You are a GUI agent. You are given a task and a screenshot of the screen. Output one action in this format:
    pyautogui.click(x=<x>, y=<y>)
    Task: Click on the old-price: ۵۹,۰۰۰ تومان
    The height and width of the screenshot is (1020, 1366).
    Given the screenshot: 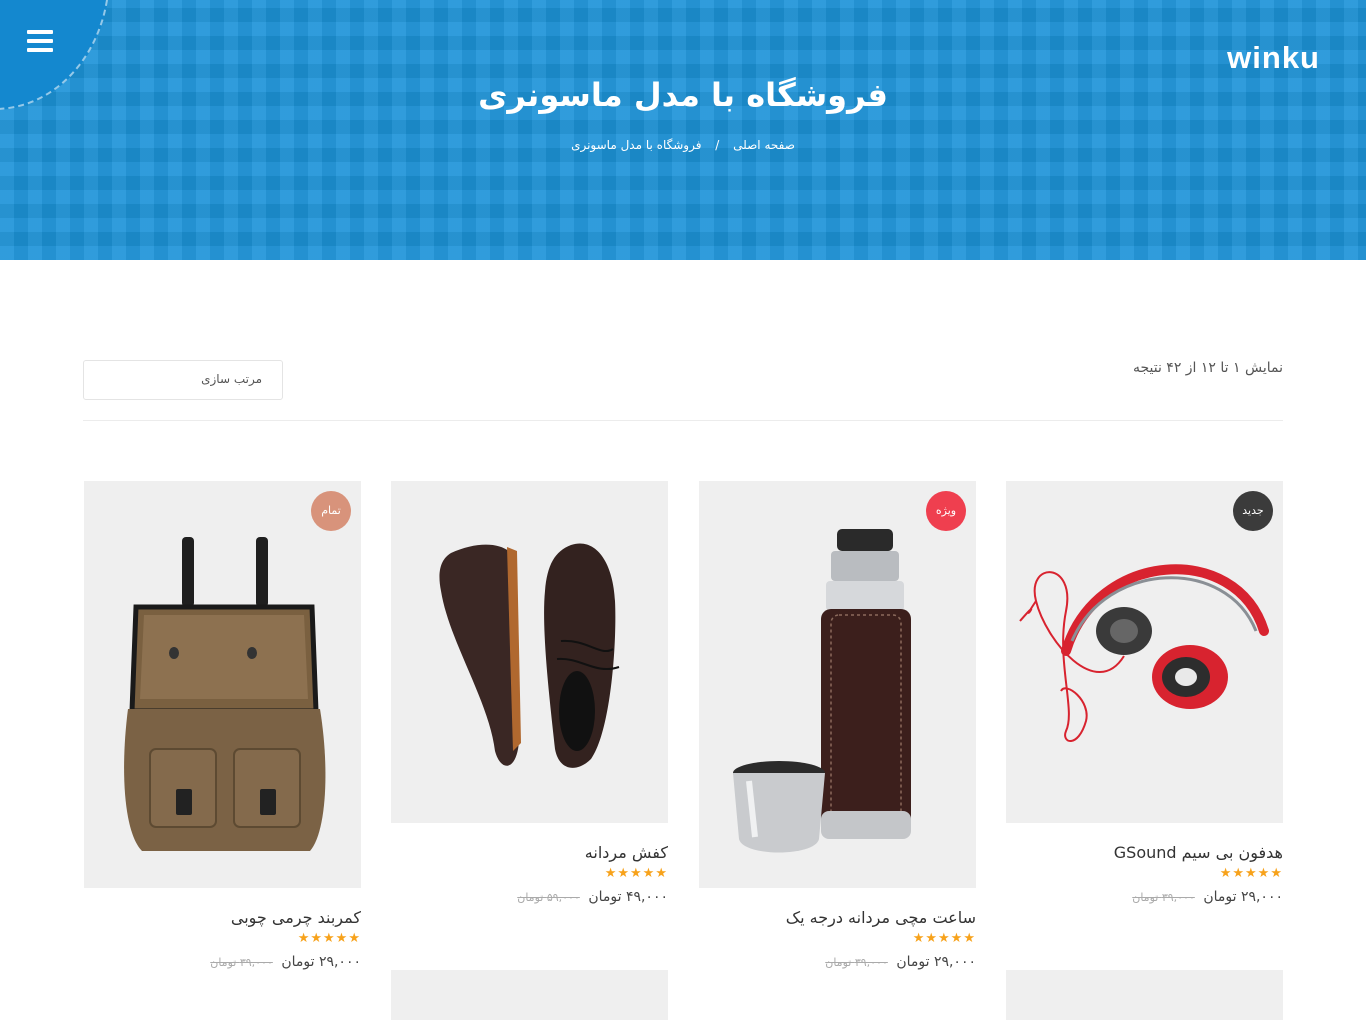 What is the action you would take?
    pyautogui.click(x=548, y=897)
    